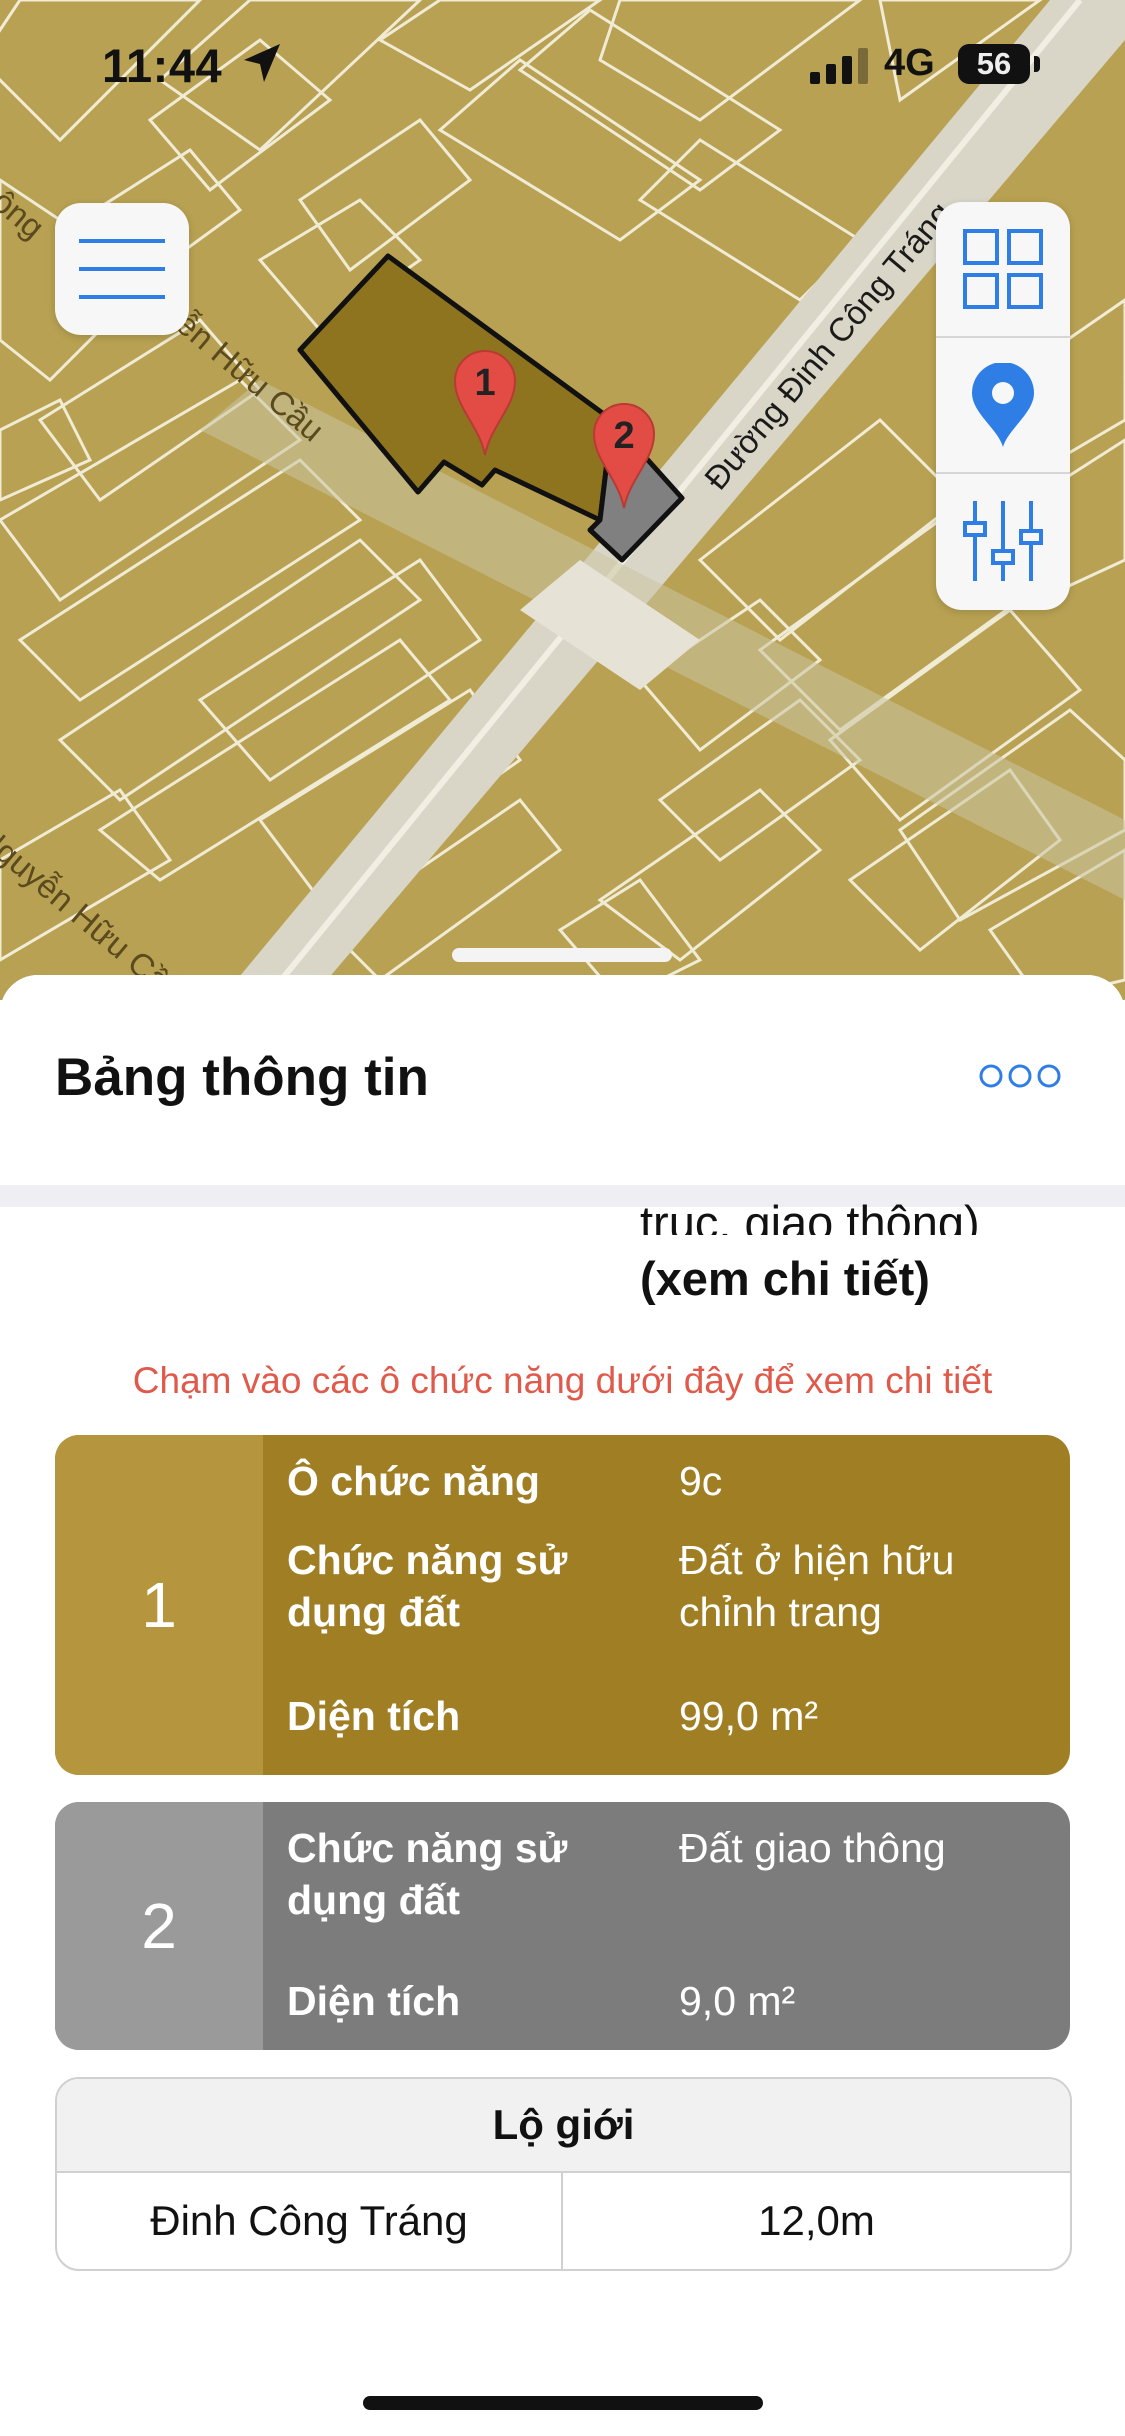 The image size is (1125, 2436). I want to click on area-value: 9,0 m², so click(737, 2001).